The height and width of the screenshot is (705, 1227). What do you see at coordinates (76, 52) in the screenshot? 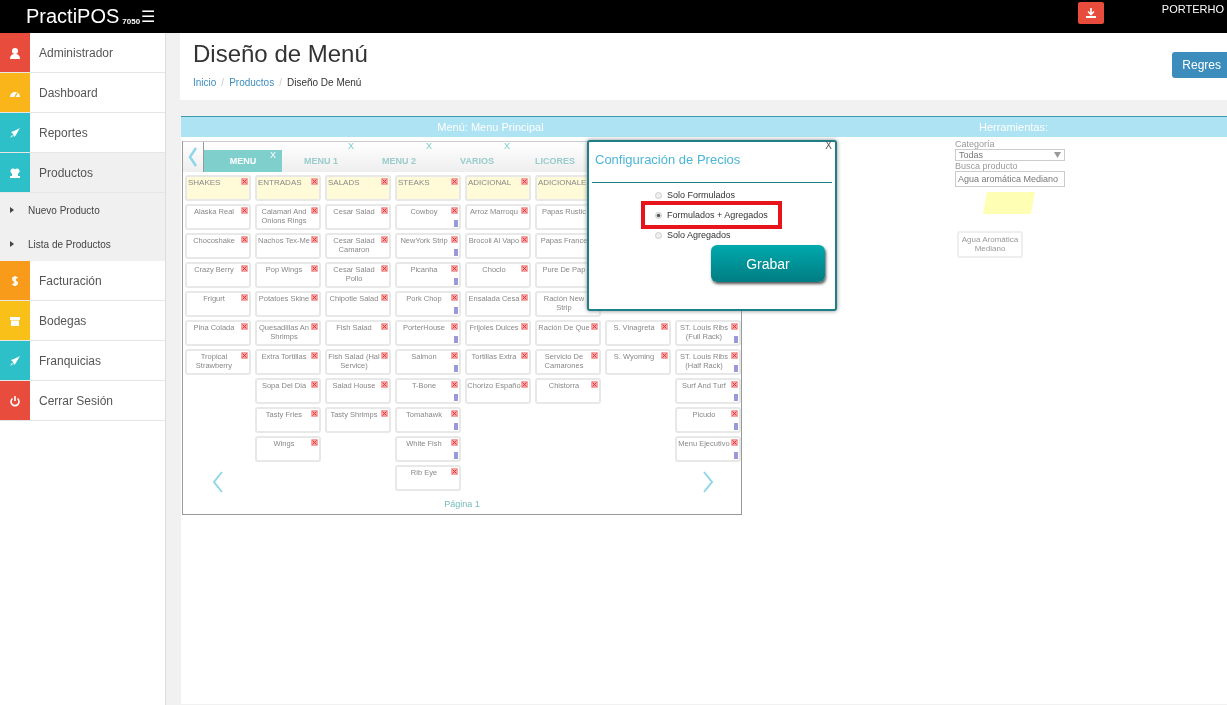
I see `sidebar-label: Administrador` at bounding box center [76, 52].